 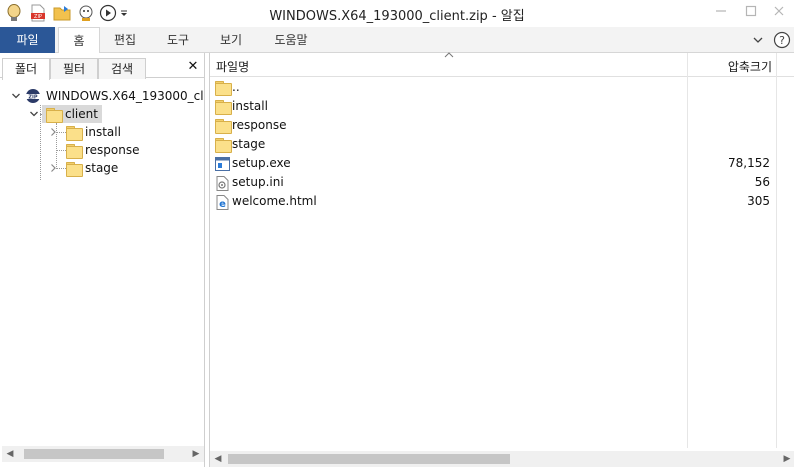 What do you see at coordinates (231, 40) in the screenshot?
I see `tab-view: 보기` at bounding box center [231, 40].